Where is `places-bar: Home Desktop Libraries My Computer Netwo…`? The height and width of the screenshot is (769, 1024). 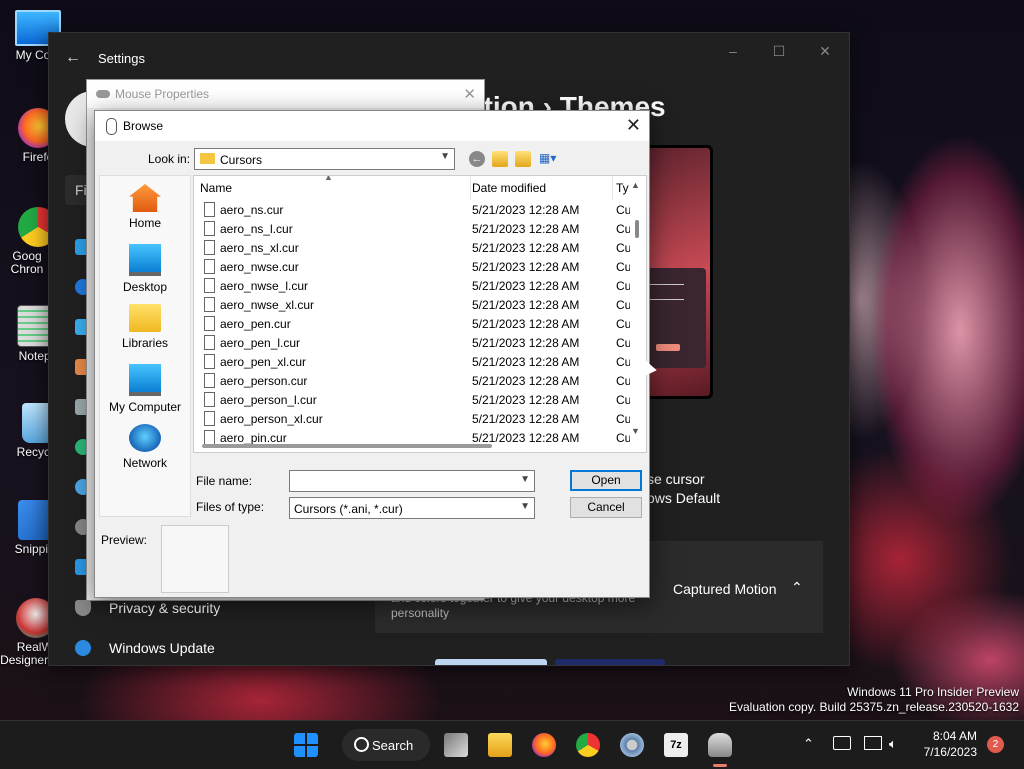 places-bar: Home Desktop Libraries My Computer Netwo… is located at coordinates (145, 346).